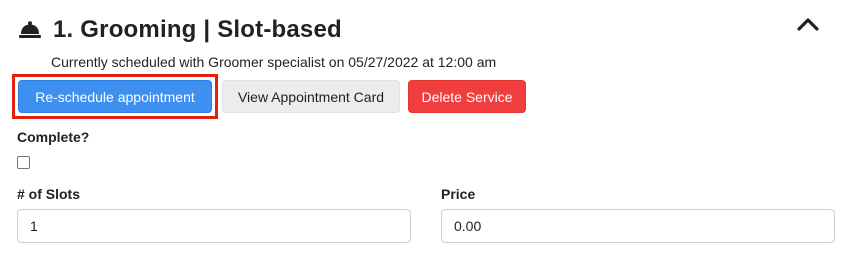  What do you see at coordinates (214, 226) in the screenshot?
I see `slots-input` at bounding box center [214, 226].